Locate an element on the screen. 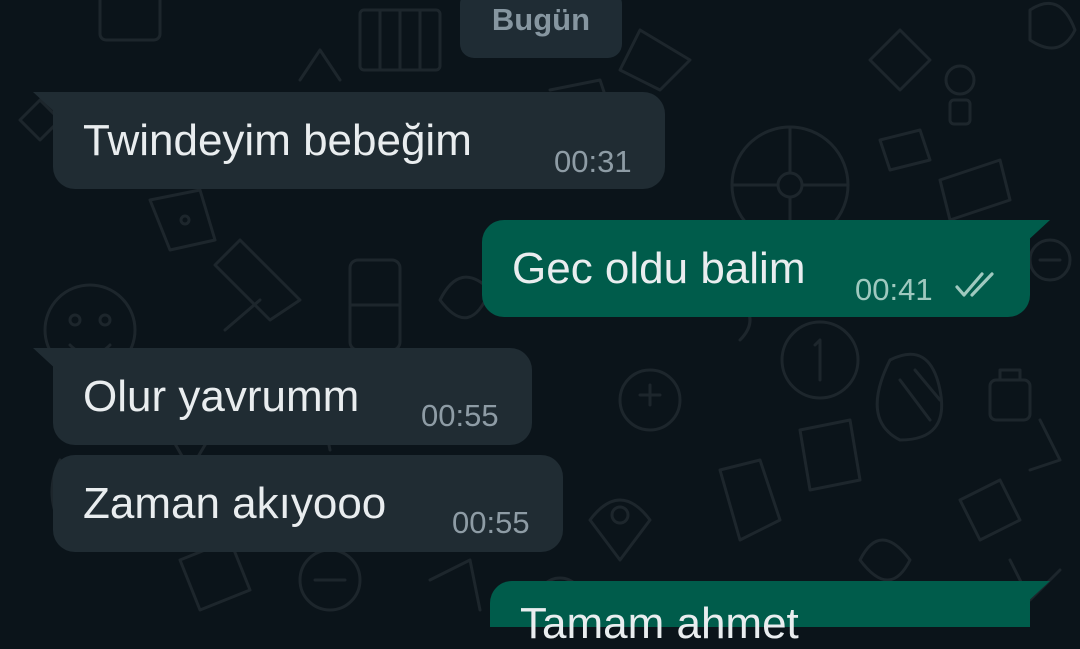 The width and height of the screenshot is (1080, 649). message-time: 00:41 is located at coordinates (894, 289).